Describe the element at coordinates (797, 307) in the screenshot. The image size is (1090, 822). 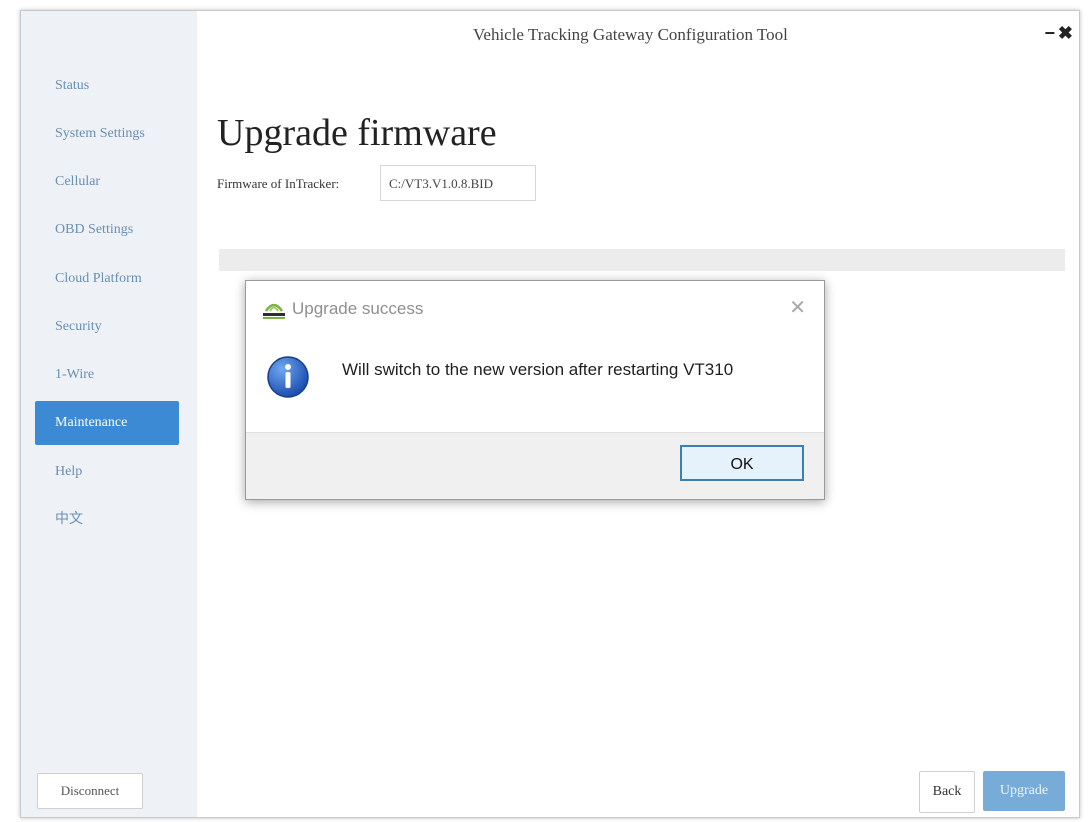
I see `dialog-close-icon: ✕` at that location.